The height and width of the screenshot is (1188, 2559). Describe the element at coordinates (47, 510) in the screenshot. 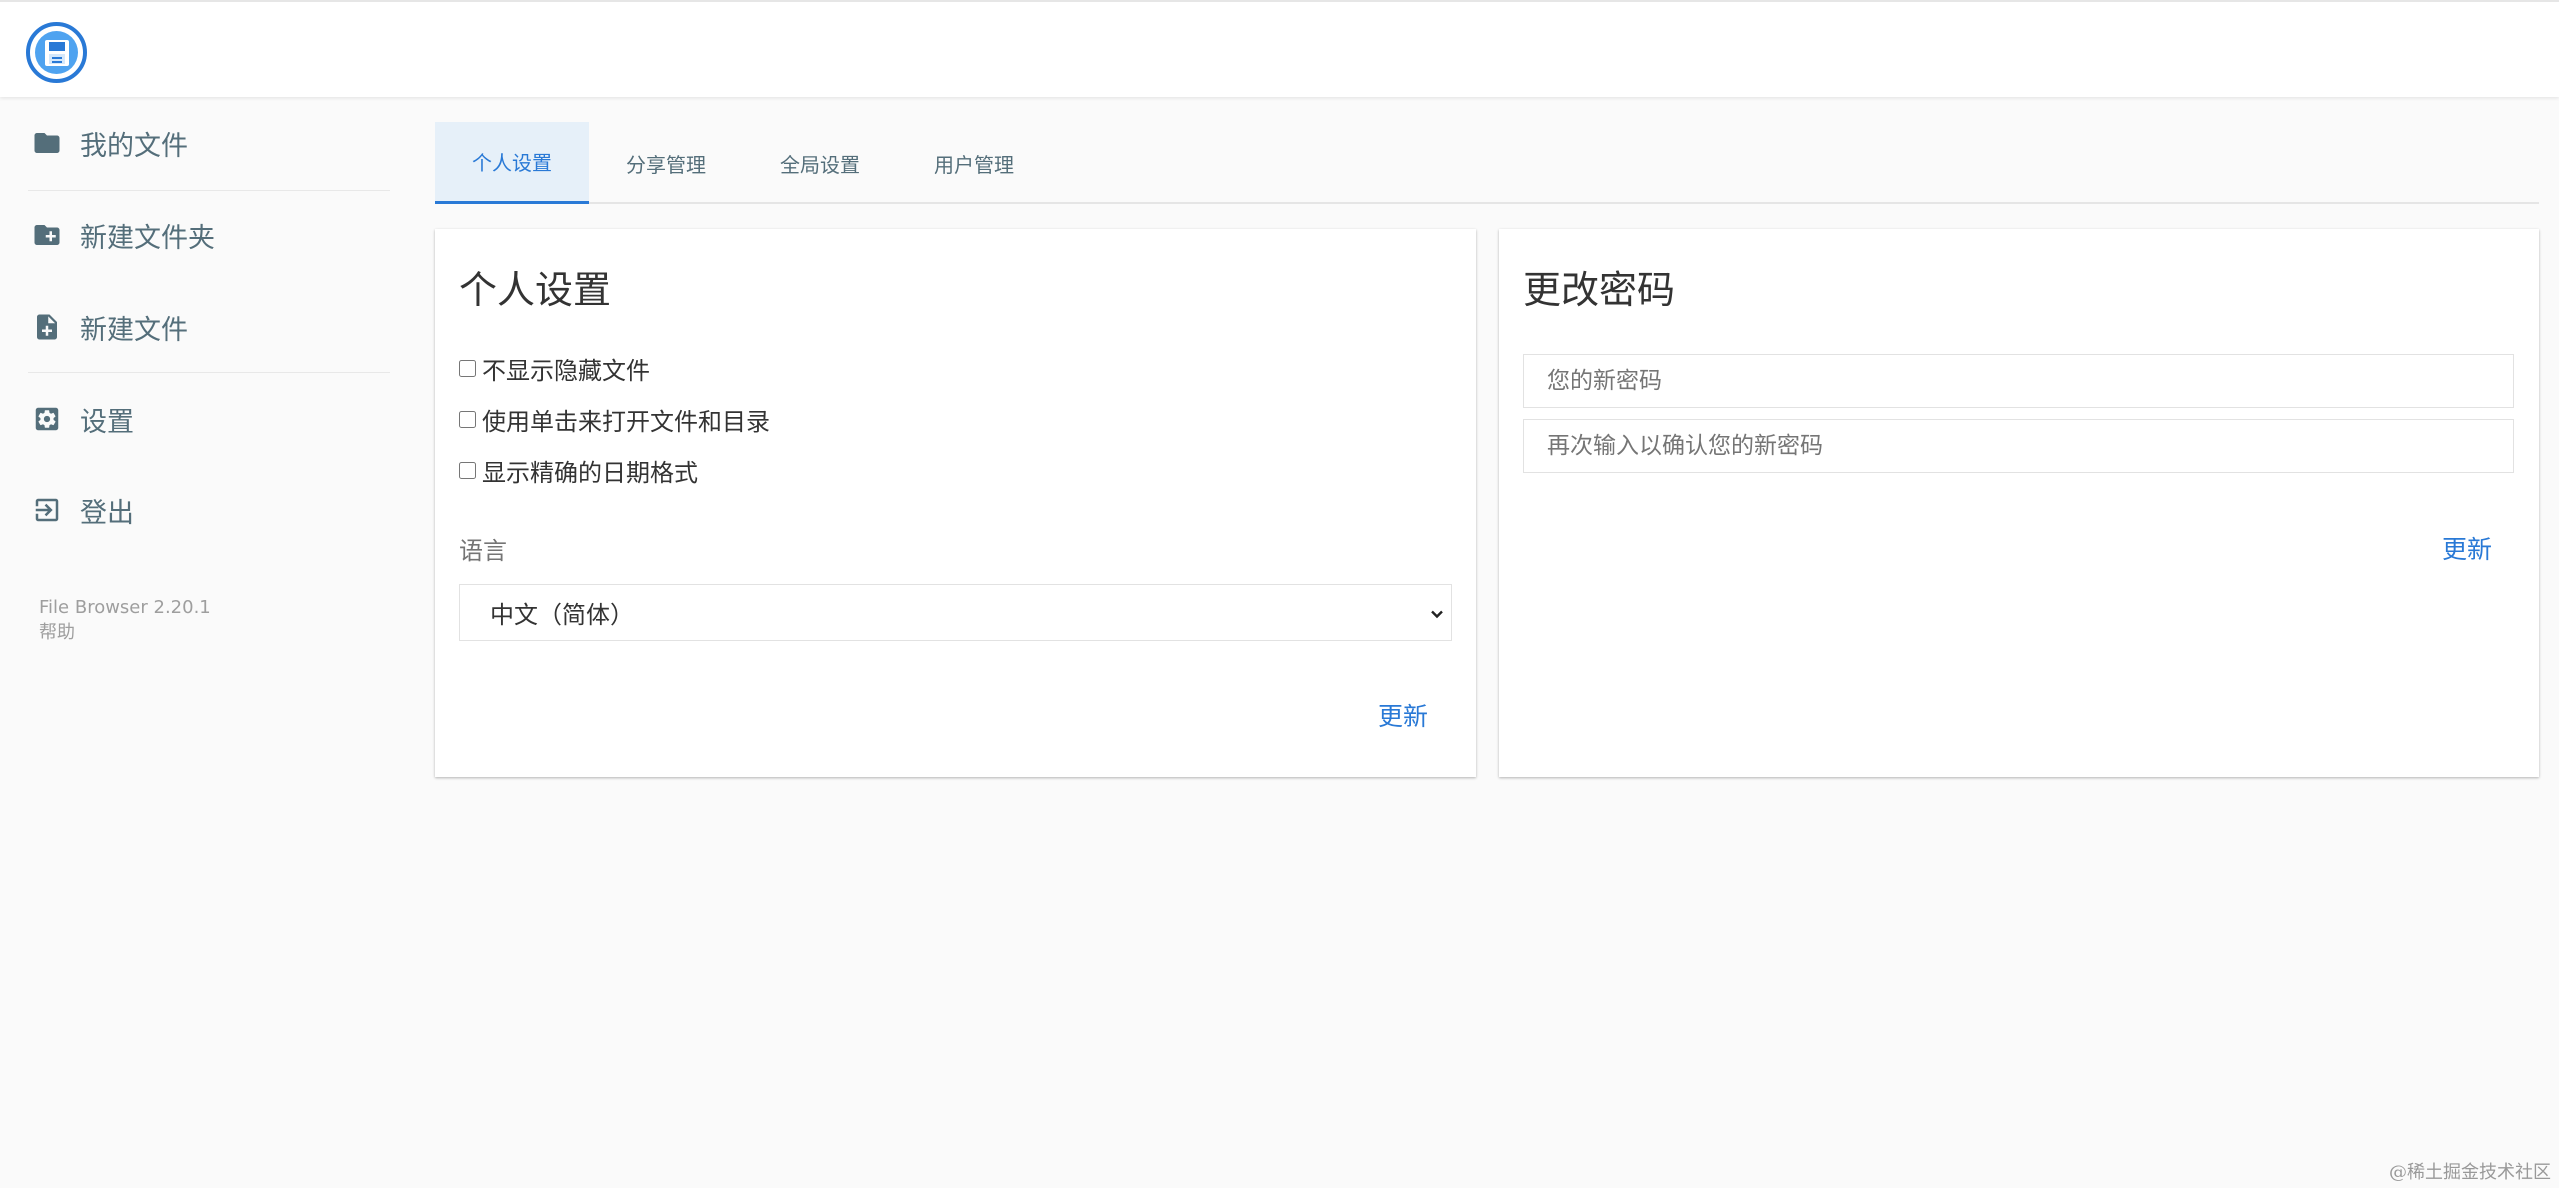

I see `exit-icon` at that location.